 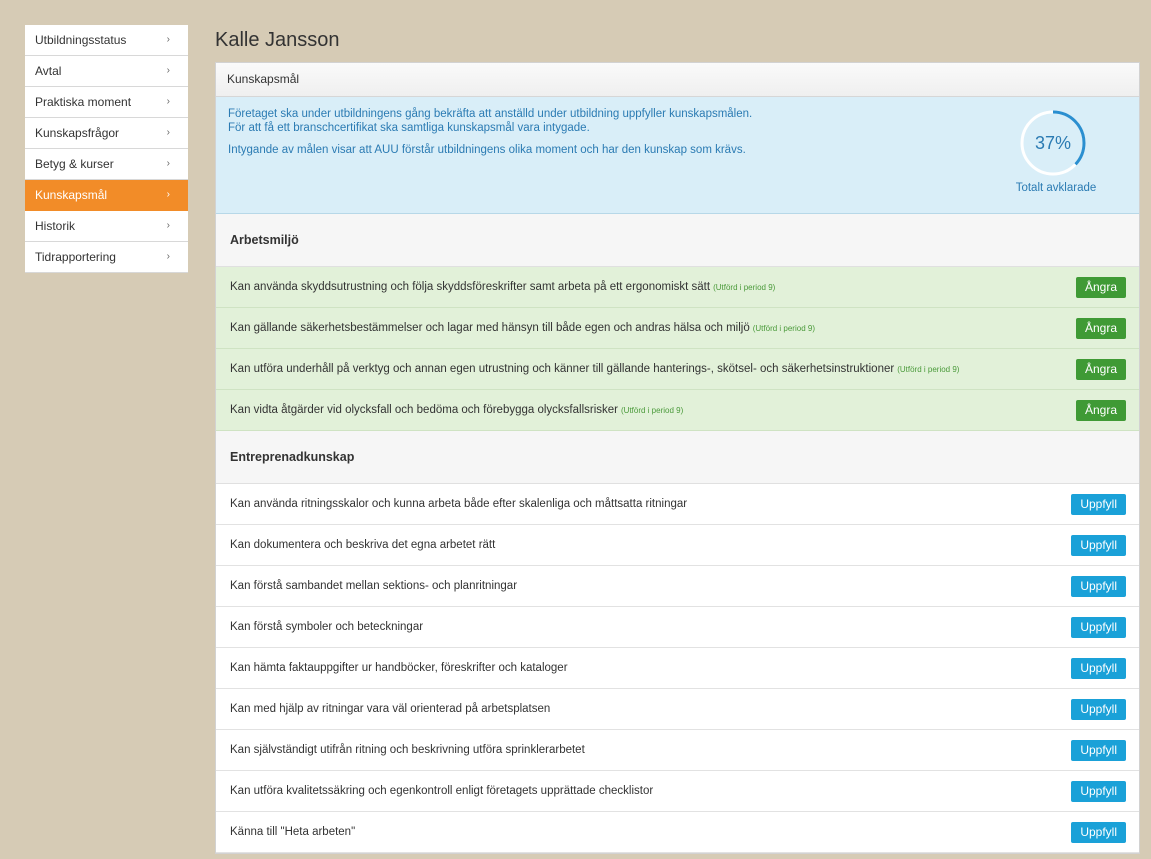 I want to click on sidebar-item-1: Utbildningsstatus ›, so click(x=106, y=40).